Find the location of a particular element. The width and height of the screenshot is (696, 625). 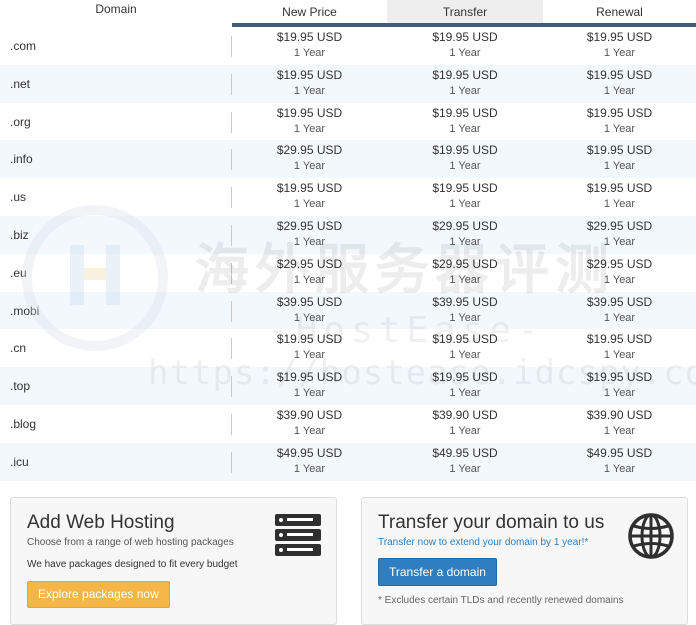

tld-label: .top is located at coordinates (20, 386).